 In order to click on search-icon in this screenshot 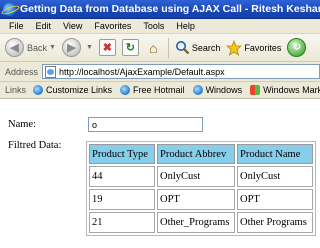, I will do `click(182, 48)`.